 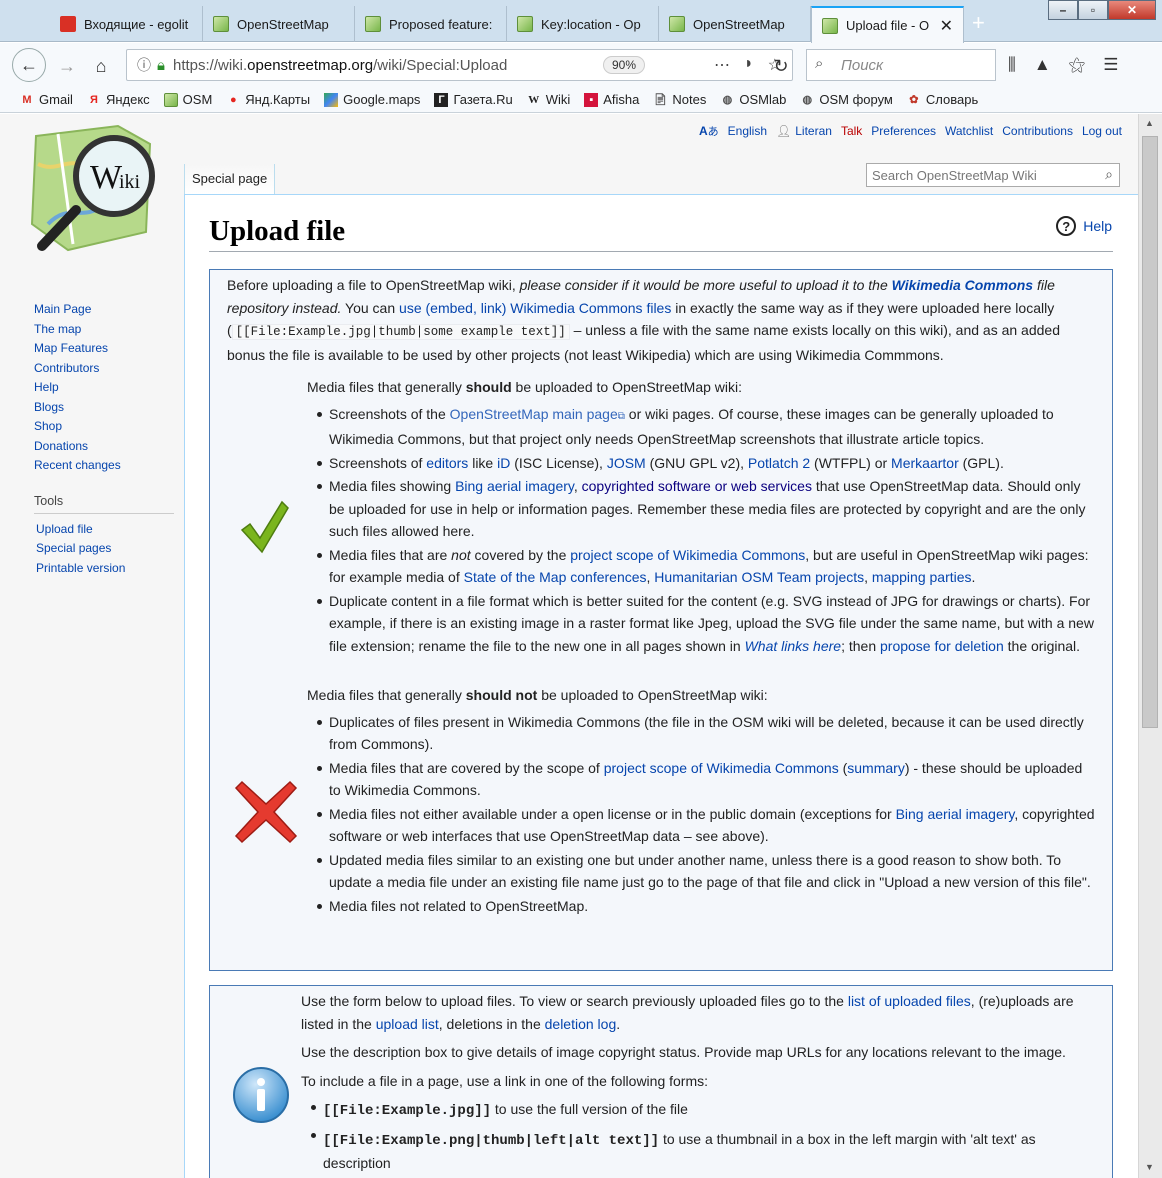 What do you see at coordinates (503, 463) in the screenshot?
I see `id-link: iD` at bounding box center [503, 463].